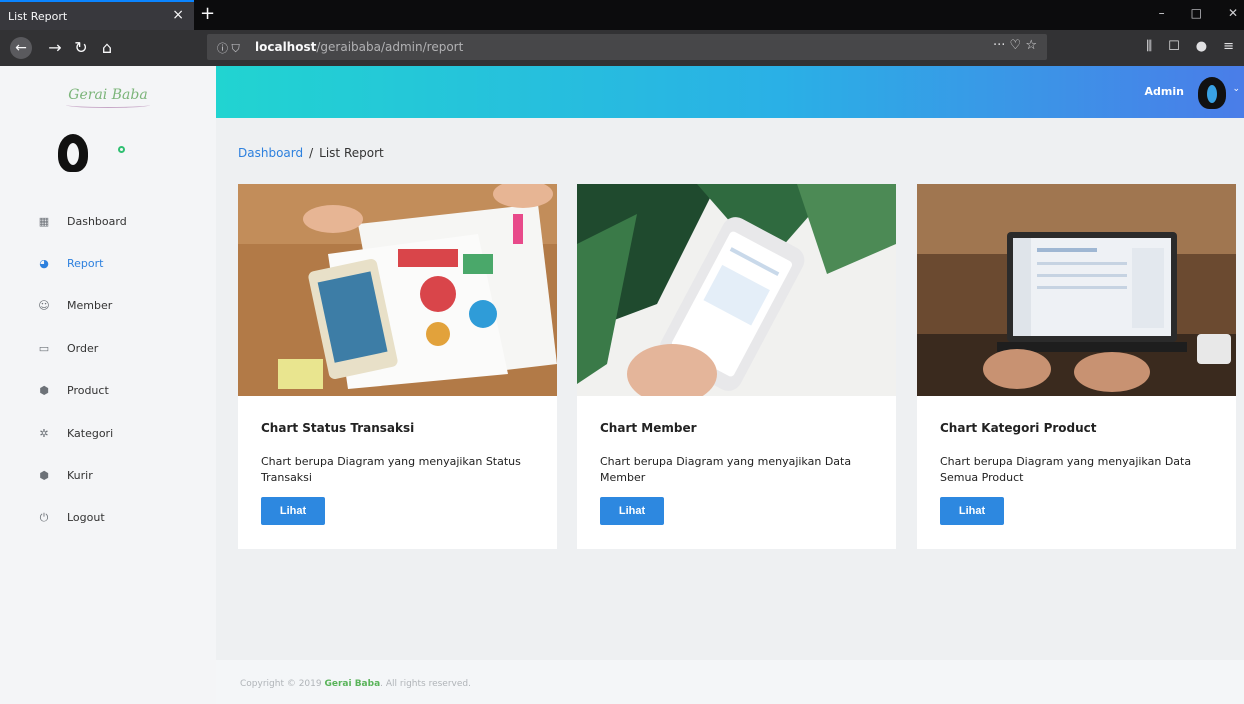 This screenshot has width=1244, height=704. I want to click on logo: Gerai Baba, so click(108, 95).